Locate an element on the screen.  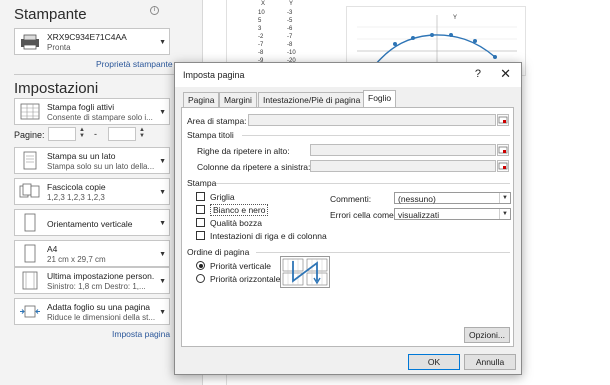
printer-selector: XRX9C934E71C4AA Pronta ▼ is located at coordinates (92, 41).